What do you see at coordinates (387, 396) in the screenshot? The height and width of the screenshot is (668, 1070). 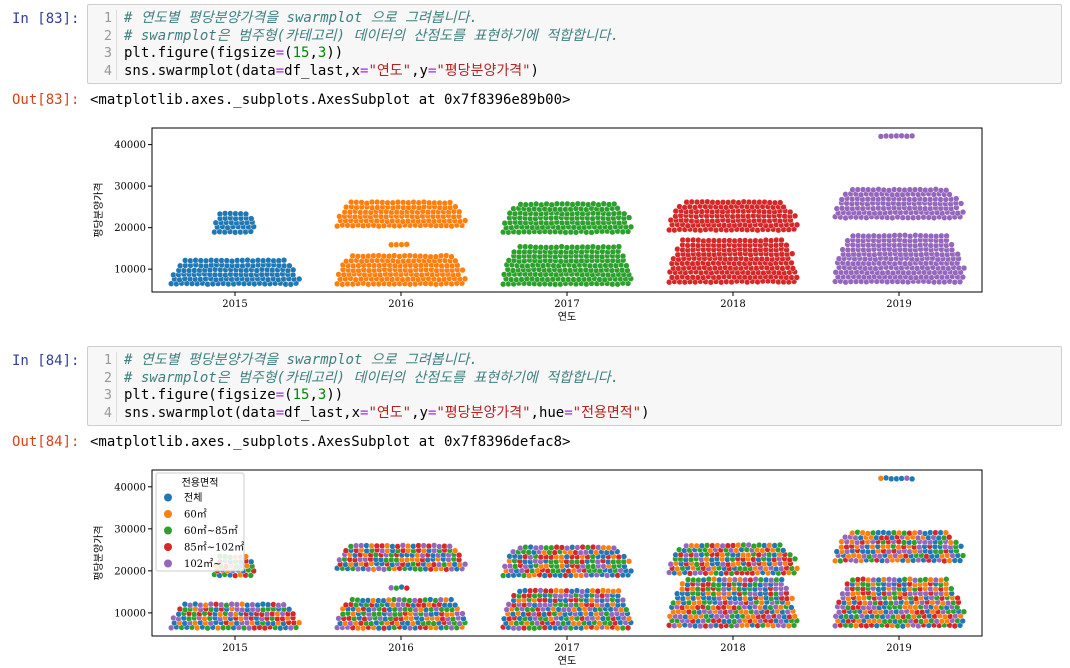 I see `code-line: plt.figure(figsize=(15,3))` at bounding box center [387, 396].